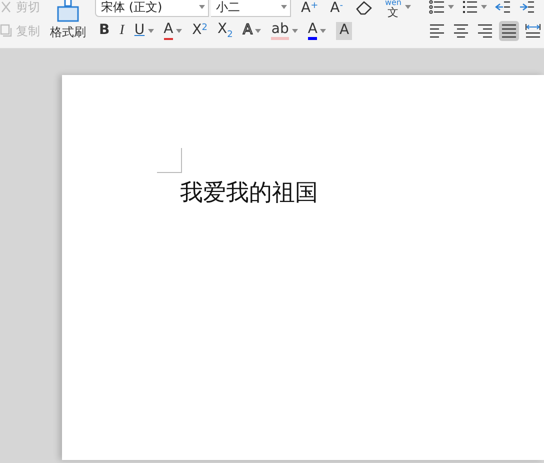 The height and width of the screenshot is (463, 544). Describe the element at coordinates (173, 31) in the screenshot. I see `strikethrough-button: A` at that location.